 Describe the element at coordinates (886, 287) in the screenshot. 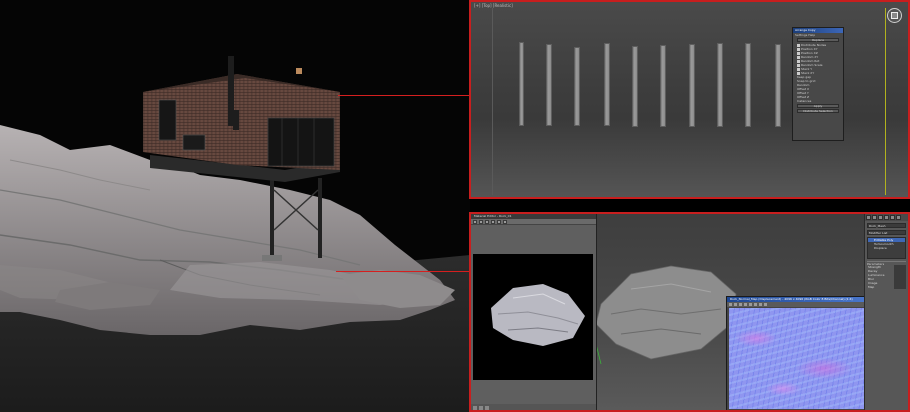

I see `parameter-row: Map` at that location.